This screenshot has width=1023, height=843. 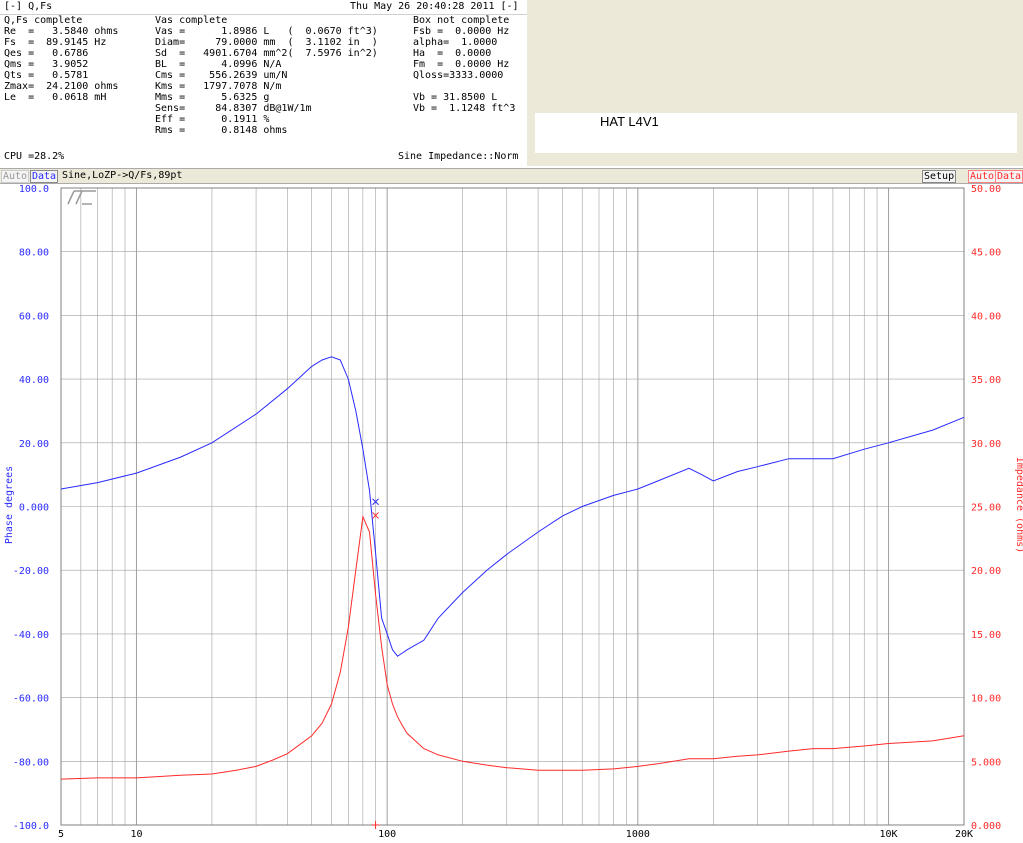 I want to click on qfs-line: Qts = 0.5781, so click(x=46, y=75).